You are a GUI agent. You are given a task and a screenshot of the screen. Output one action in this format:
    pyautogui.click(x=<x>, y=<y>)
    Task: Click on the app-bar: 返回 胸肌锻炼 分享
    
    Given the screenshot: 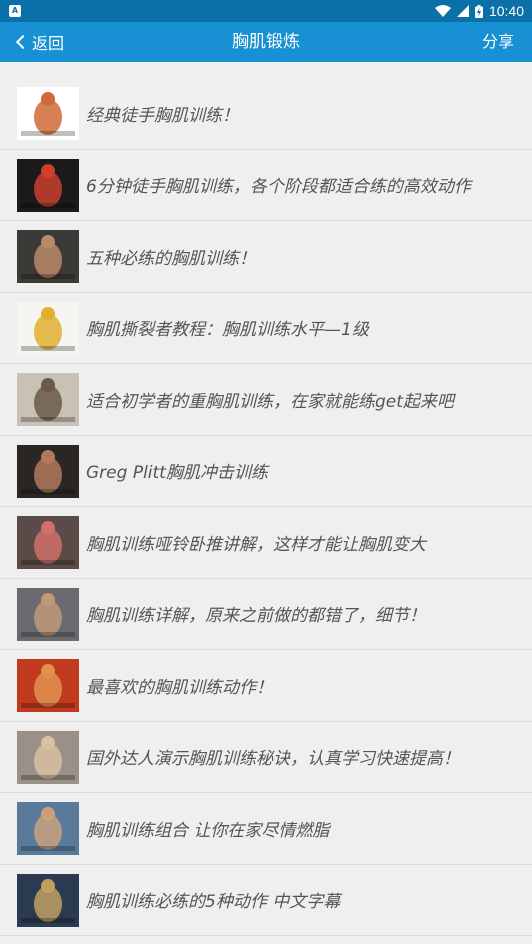 What is the action you would take?
    pyautogui.click(x=266, y=42)
    